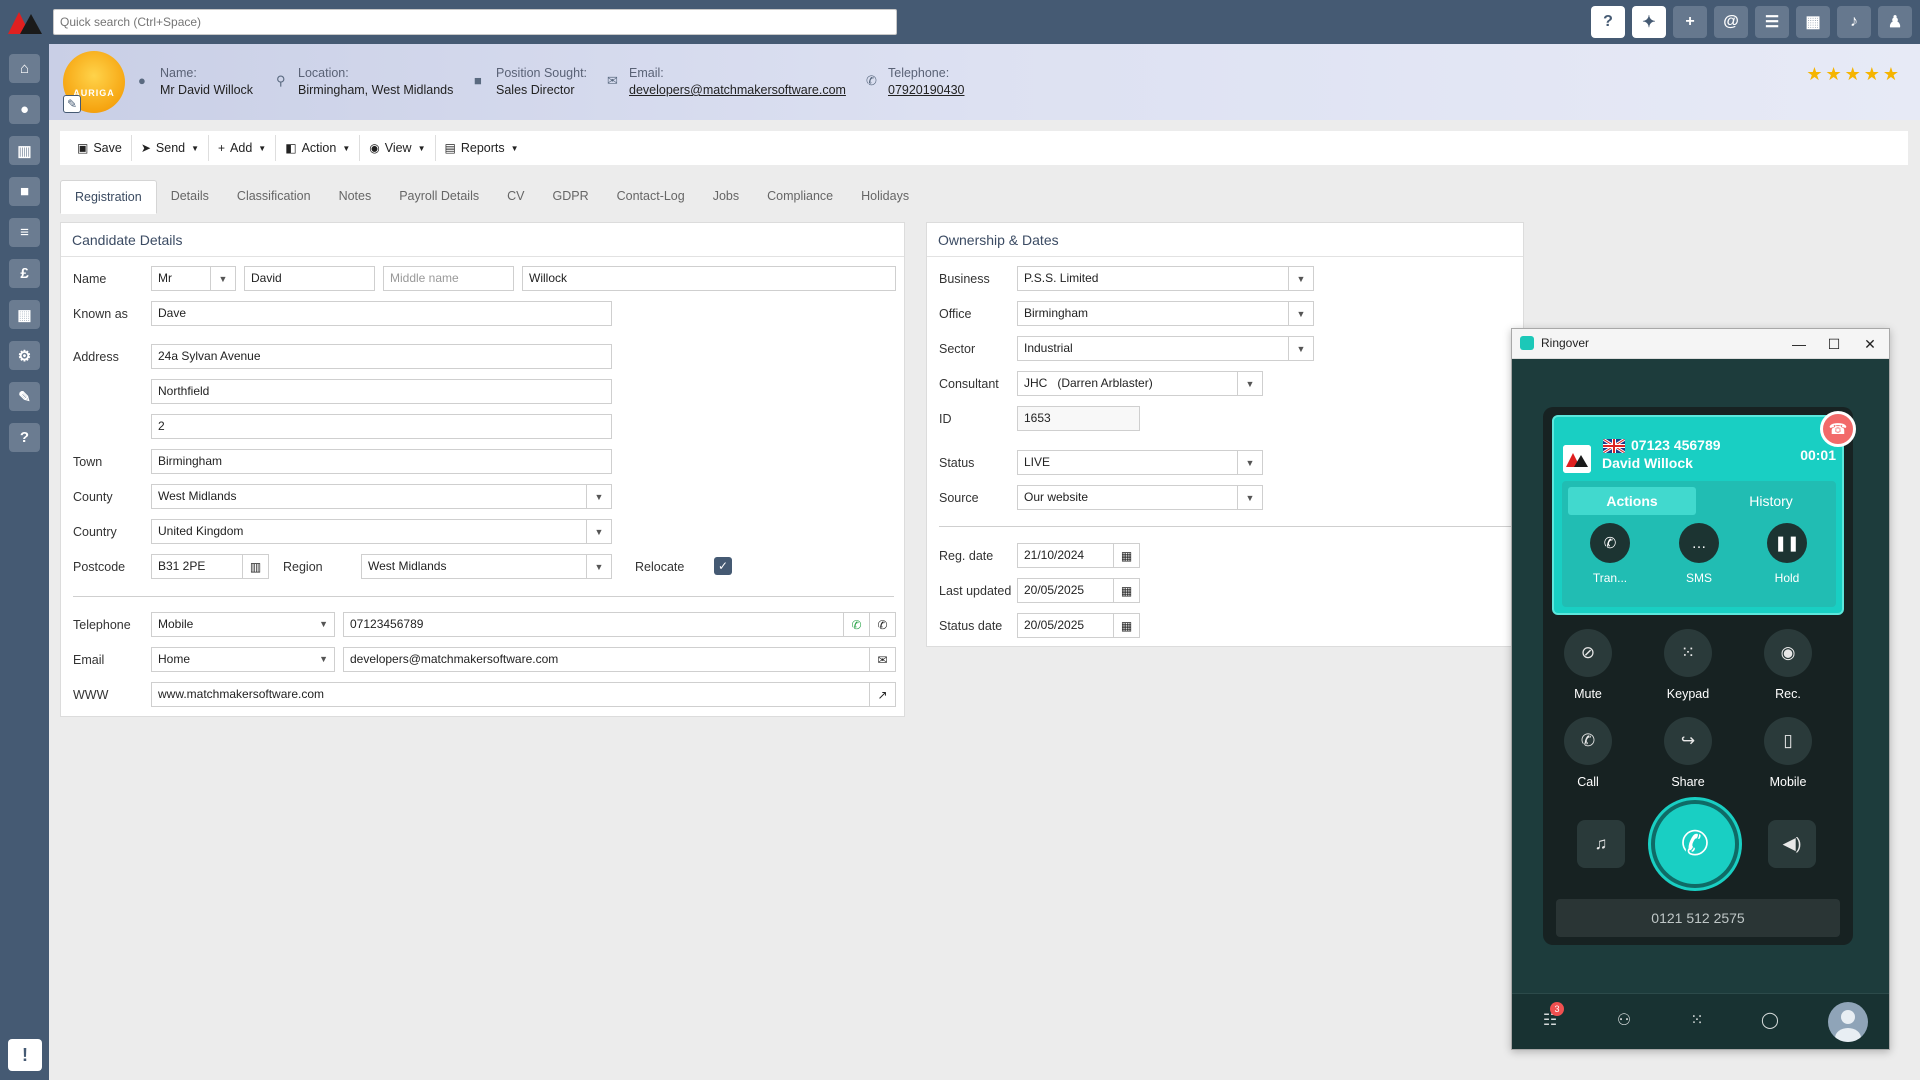  I want to click on quick-search-input, so click(475, 22).